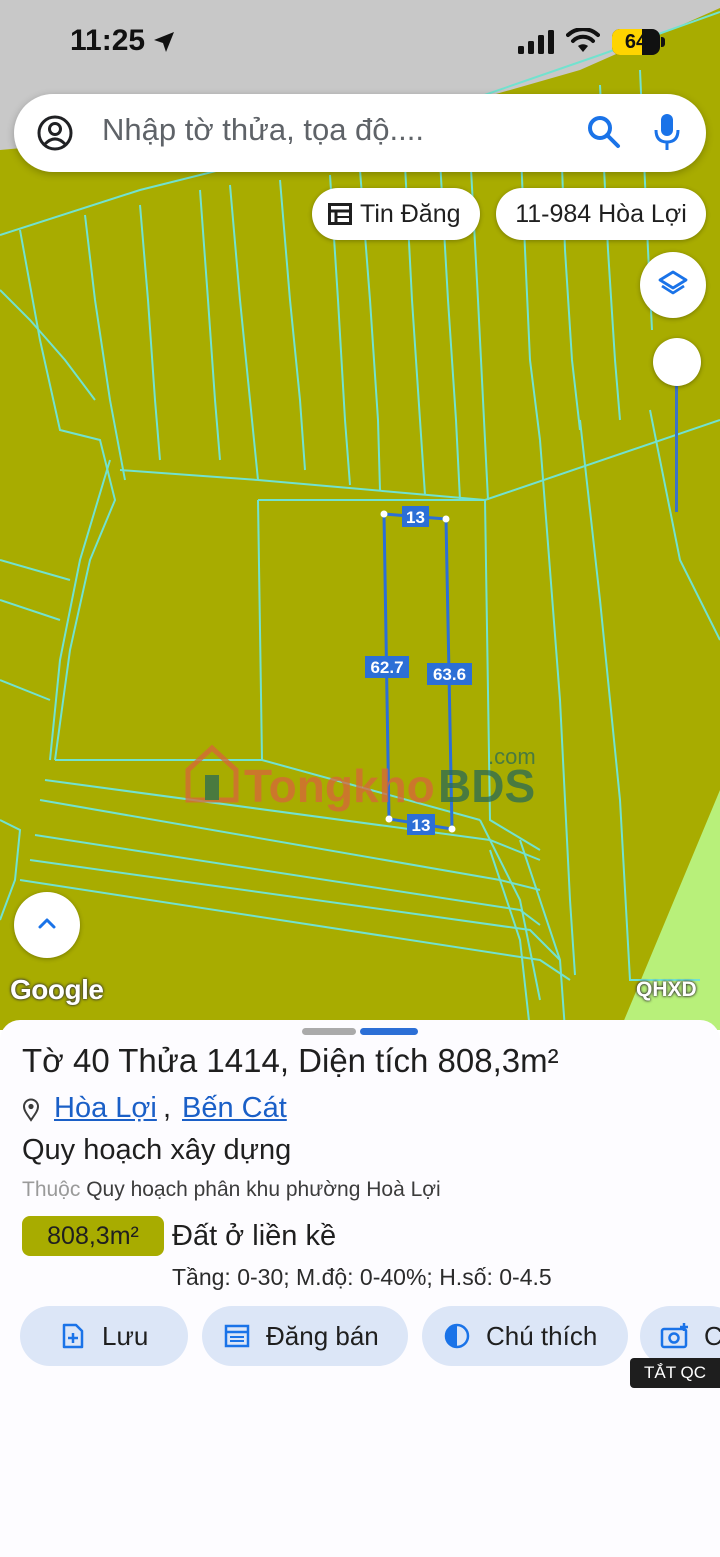  I want to click on capture-button-label: C, so click(712, 1336).